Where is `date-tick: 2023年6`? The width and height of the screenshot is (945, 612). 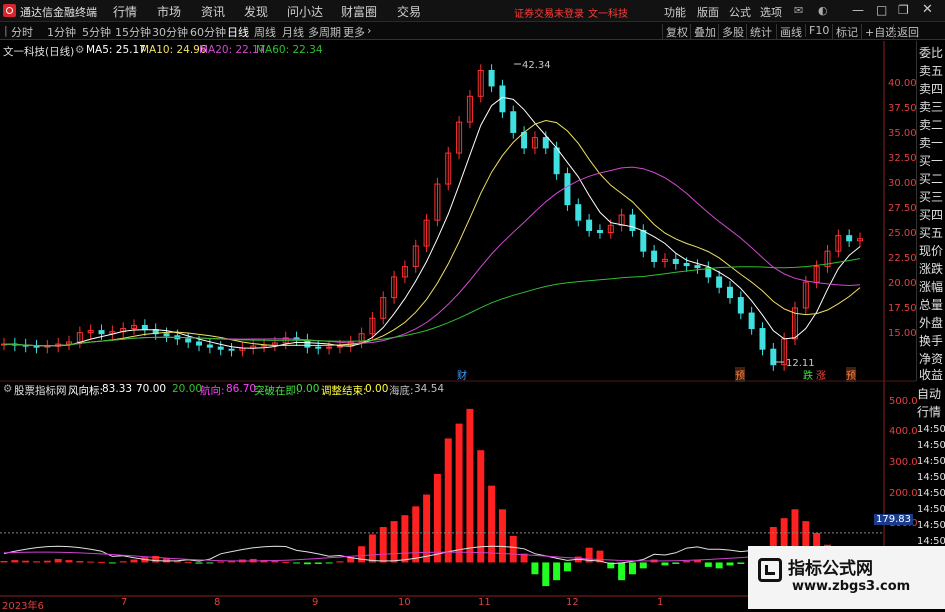 date-tick: 2023年6 is located at coordinates (23, 606).